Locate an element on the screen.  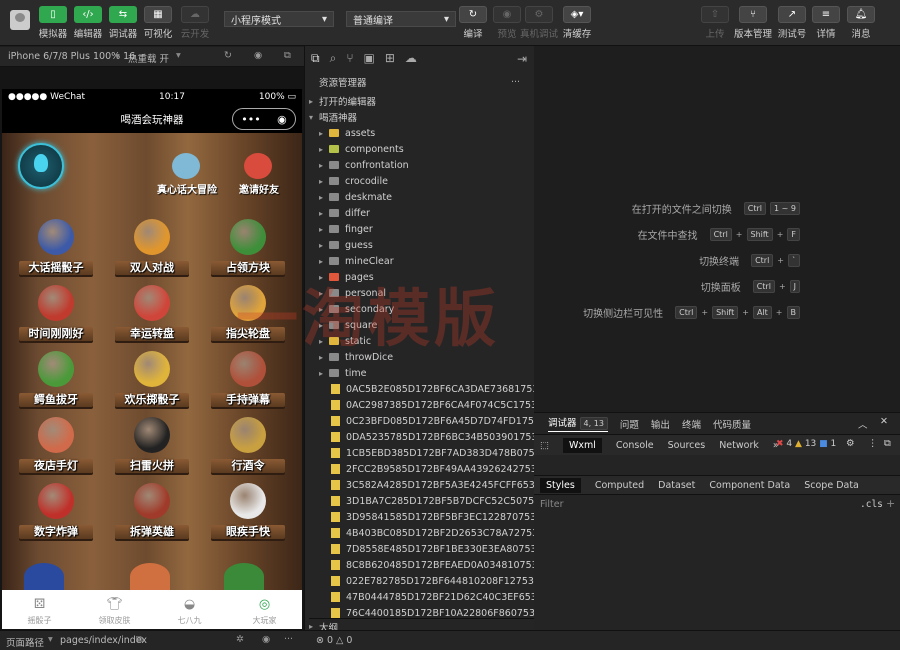
game-tile: 拆弹英雄 is located at coordinates (152, 511).